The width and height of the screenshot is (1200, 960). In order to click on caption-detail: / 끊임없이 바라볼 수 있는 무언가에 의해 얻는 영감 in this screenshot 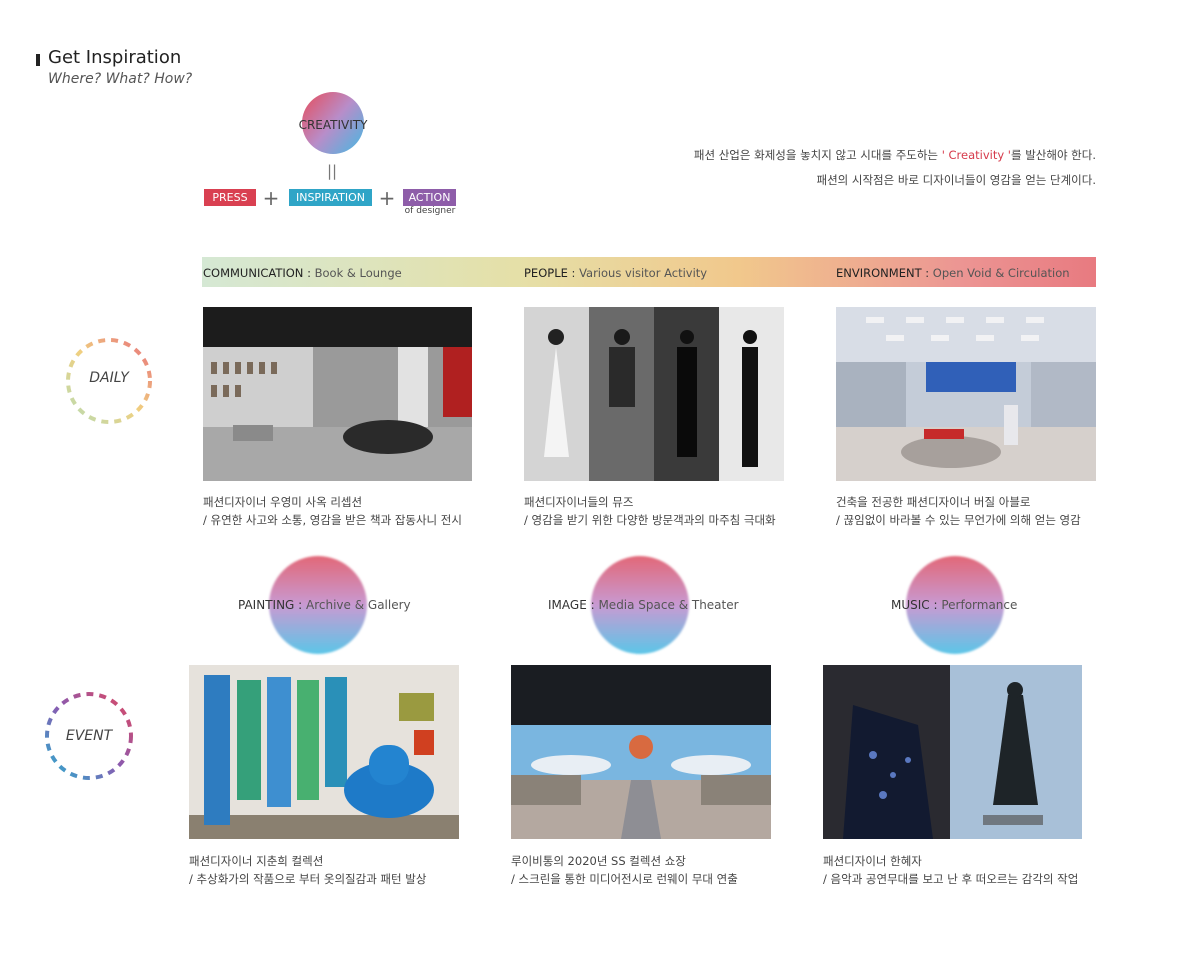, I will do `click(958, 520)`.